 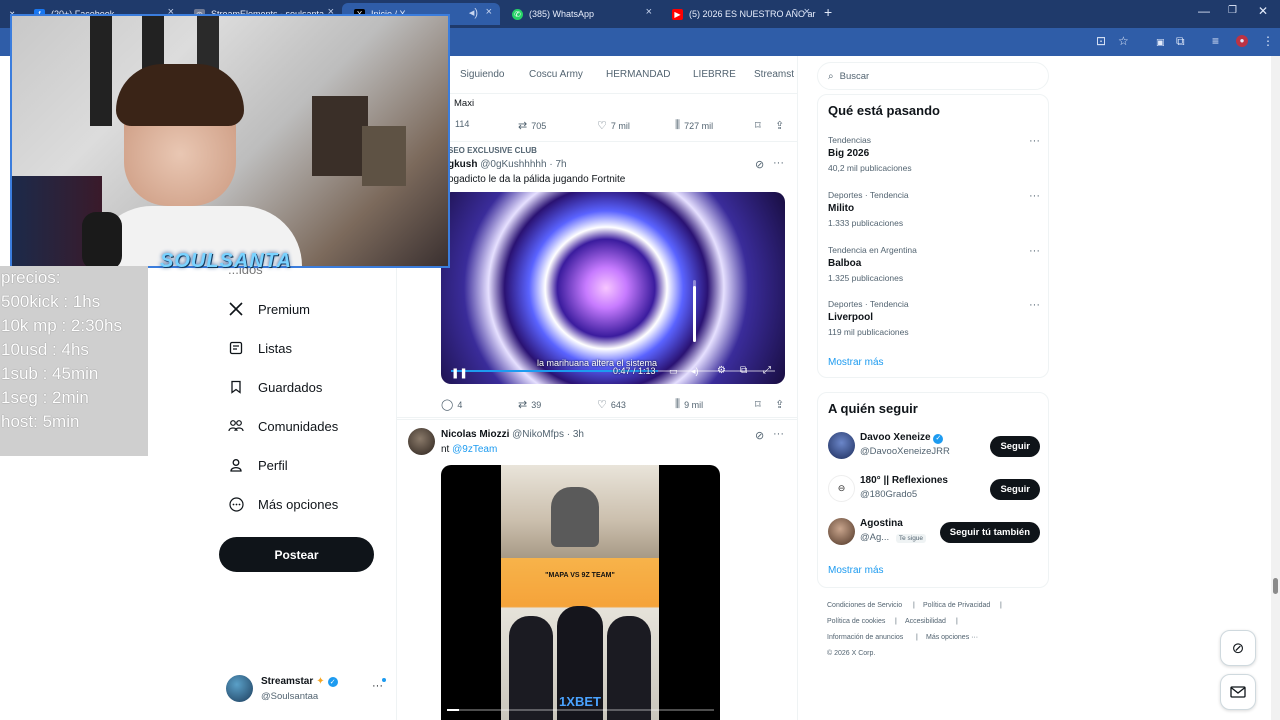 I want to click on views-button: ⫼ 727 mil, so click(x=694, y=125).